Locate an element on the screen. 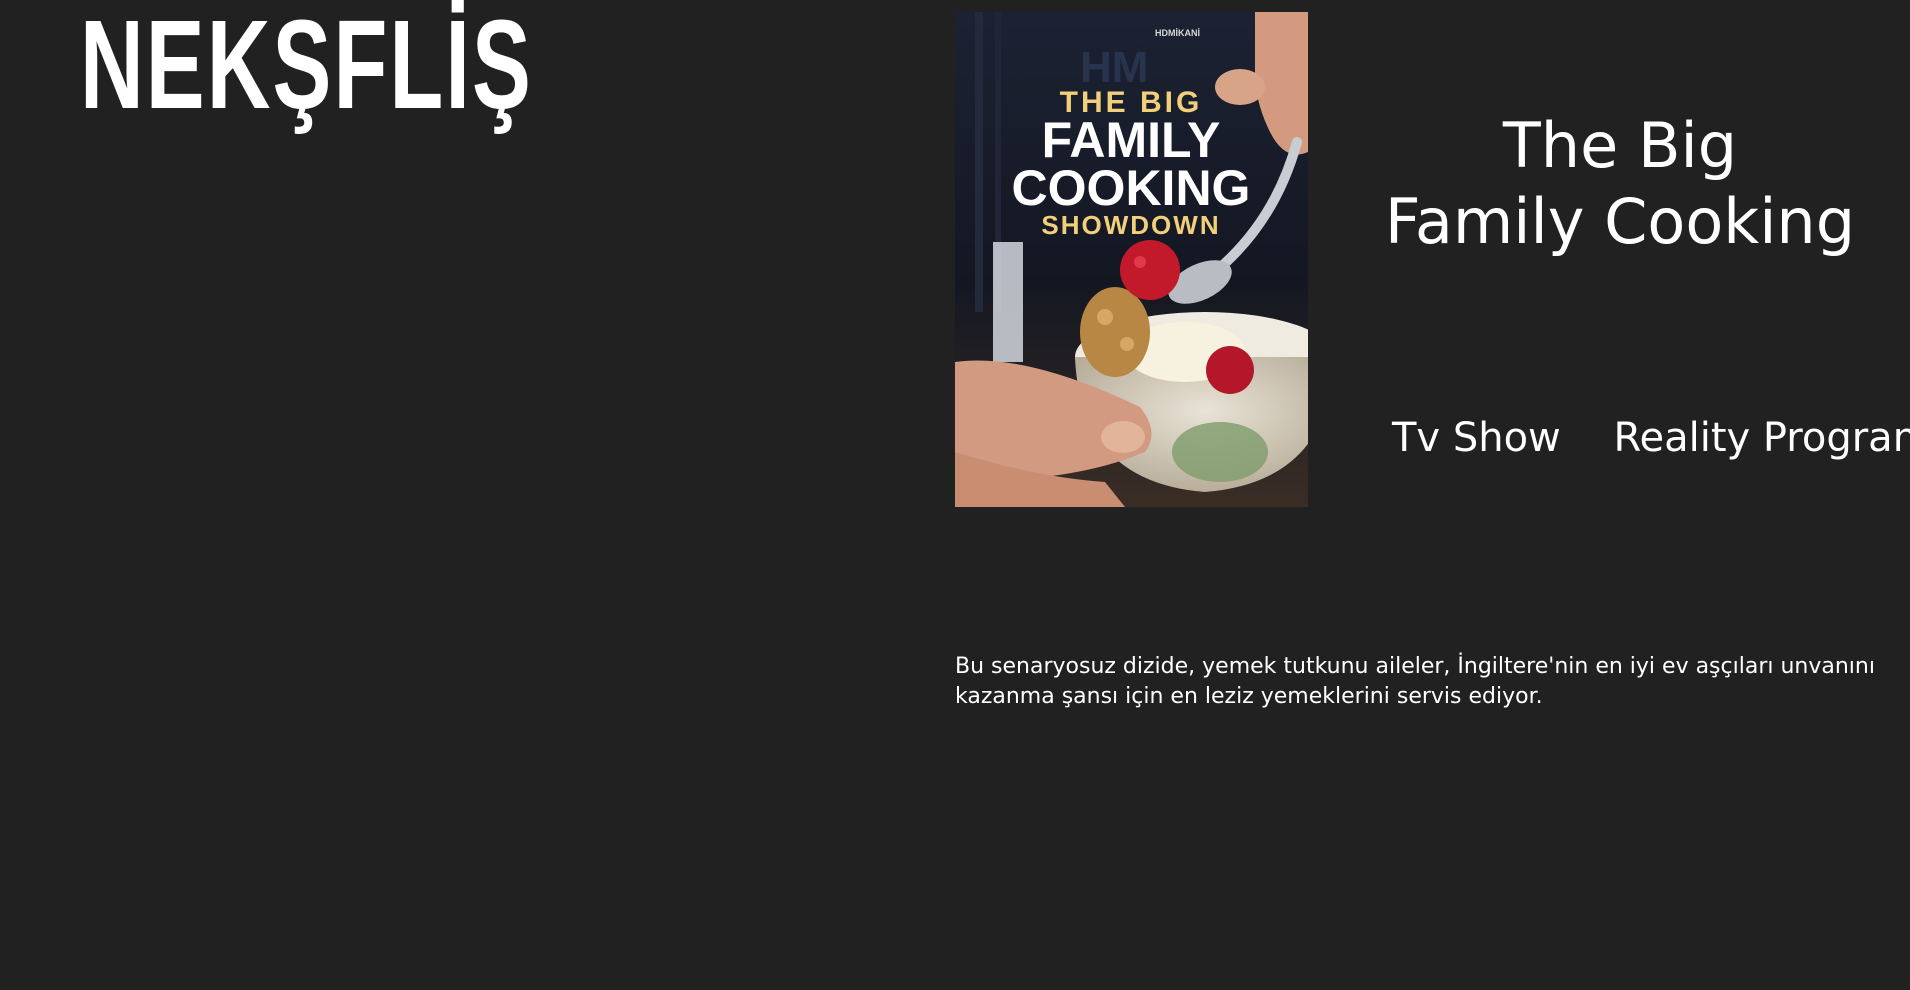 This screenshot has height=990, width=1910. brand-logo: NEKŞFLİŞ is located at coordinates (306, 65).